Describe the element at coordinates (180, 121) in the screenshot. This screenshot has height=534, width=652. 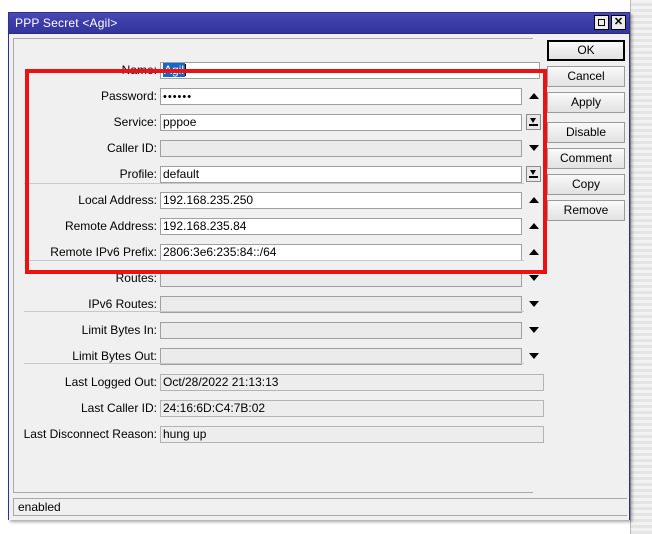
I see `field-value: pppoe` at that location.